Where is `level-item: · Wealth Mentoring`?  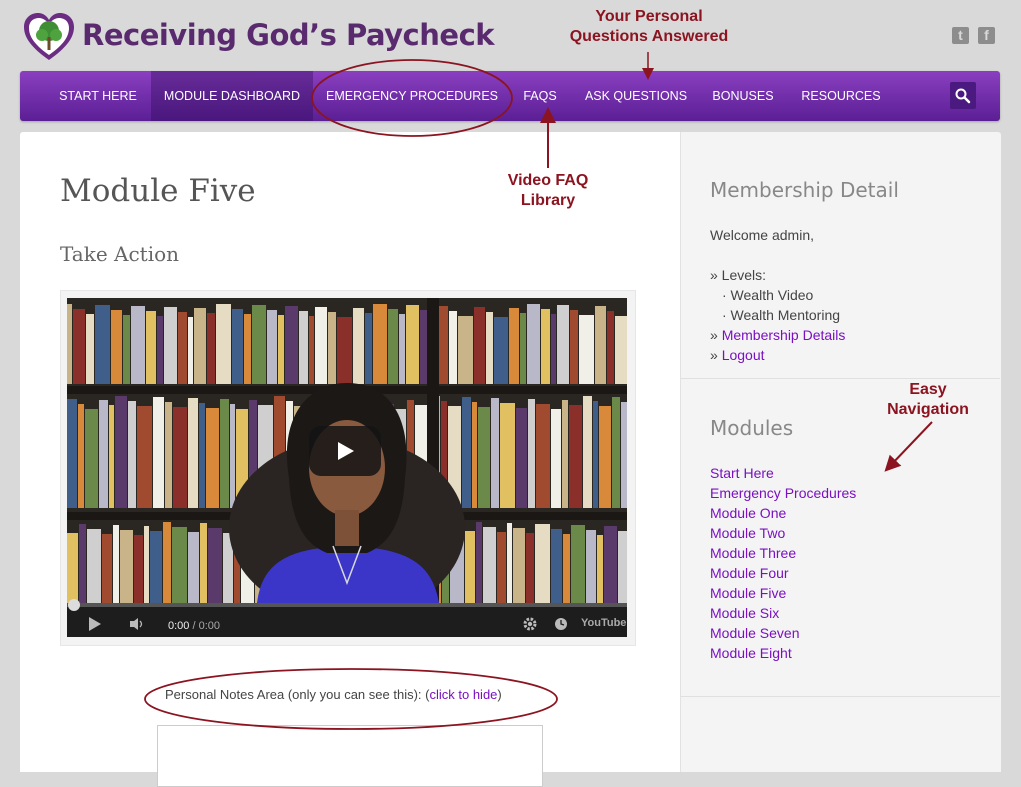
level-item: · Wealth Mentoring is located at coordinates (781, 315).